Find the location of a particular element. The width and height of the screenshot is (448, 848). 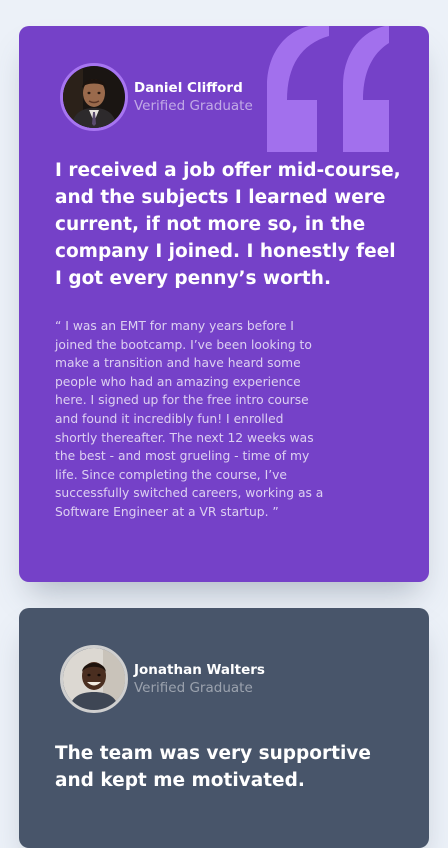

avatar-daniel is located at coordinates (94, 97).